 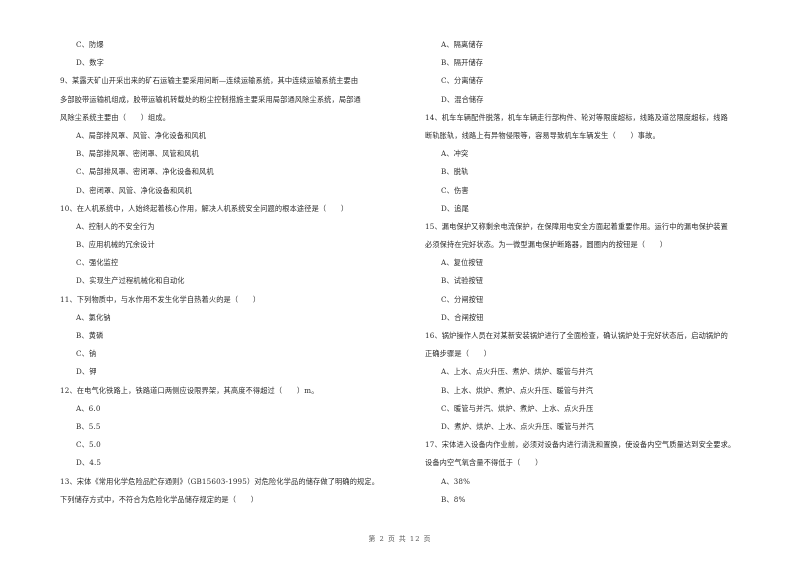 What do you see at coordinates (542, 135) in the screenshot?
I see `question-text: 断轨胀轨，线路上有异物侵限等，容易导致机车车辆发生（ ）事故。` at bounding box center [542, 135].